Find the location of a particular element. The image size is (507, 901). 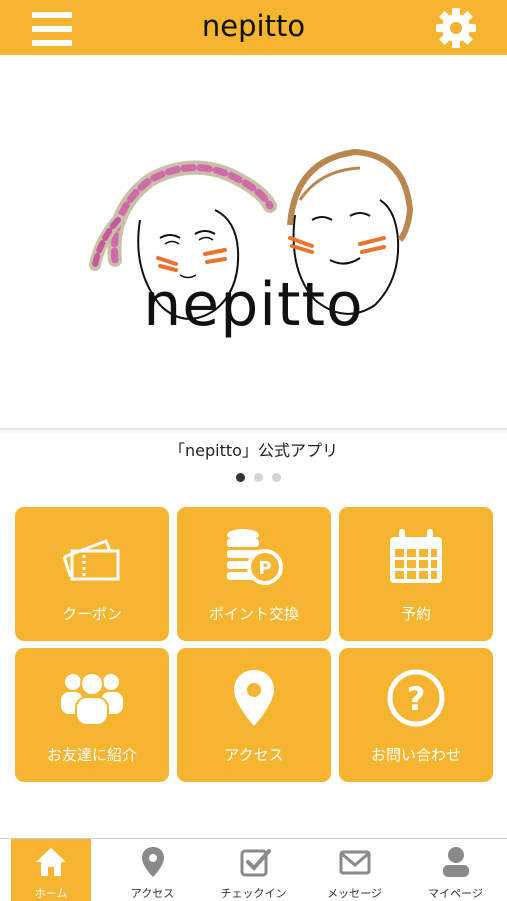

app-title: nepitto is located at coordinates (253, 26).